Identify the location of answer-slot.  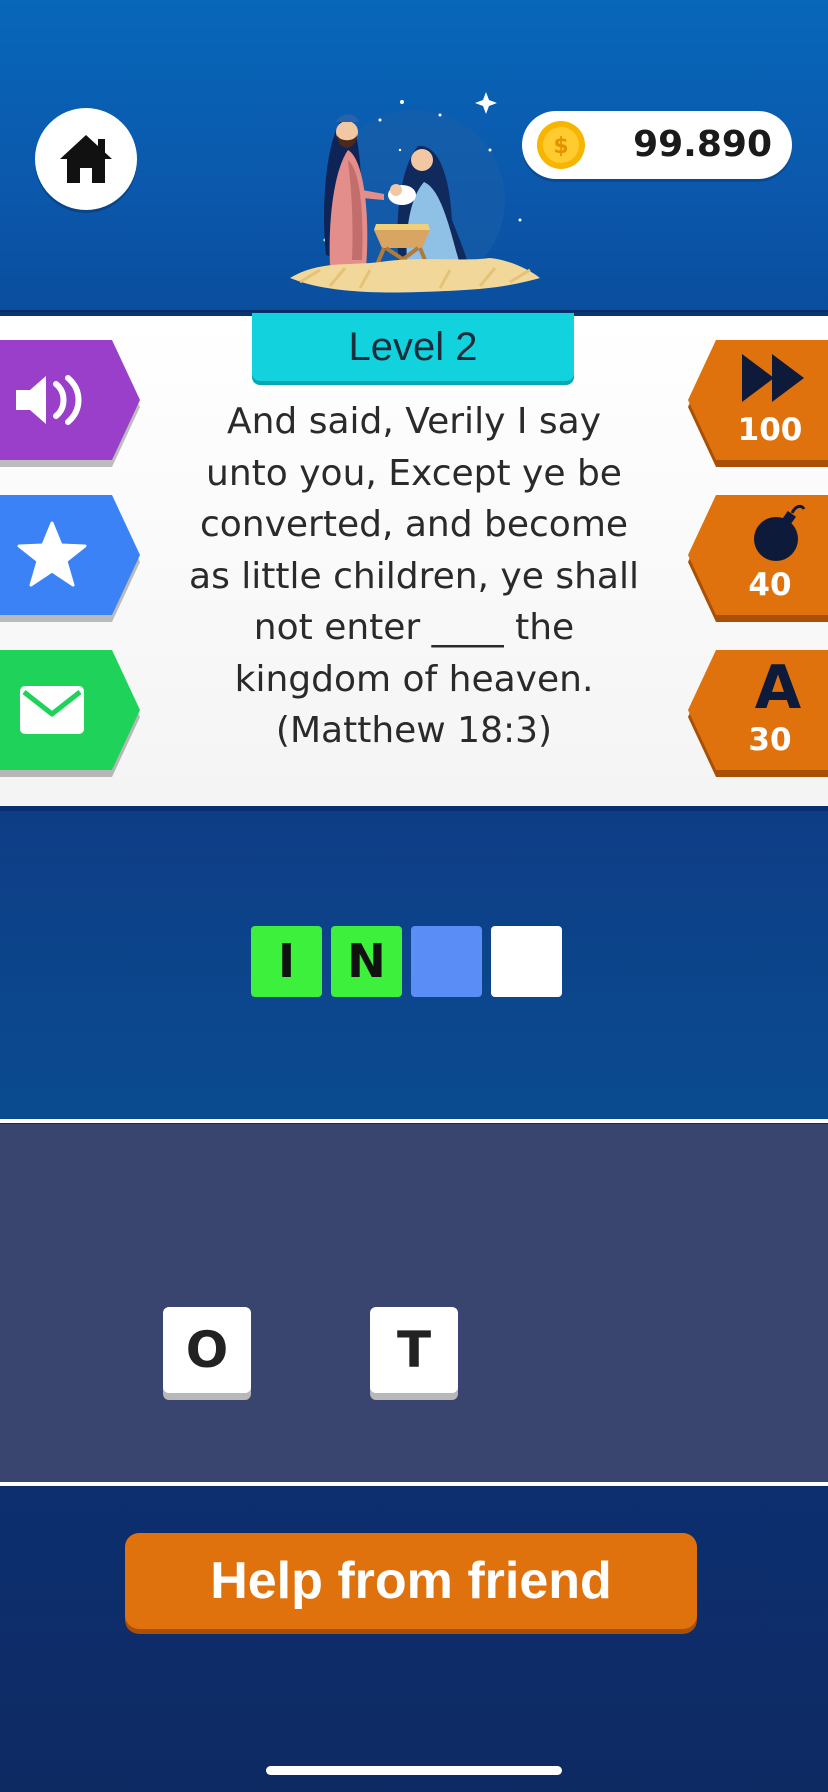
(526, 961).